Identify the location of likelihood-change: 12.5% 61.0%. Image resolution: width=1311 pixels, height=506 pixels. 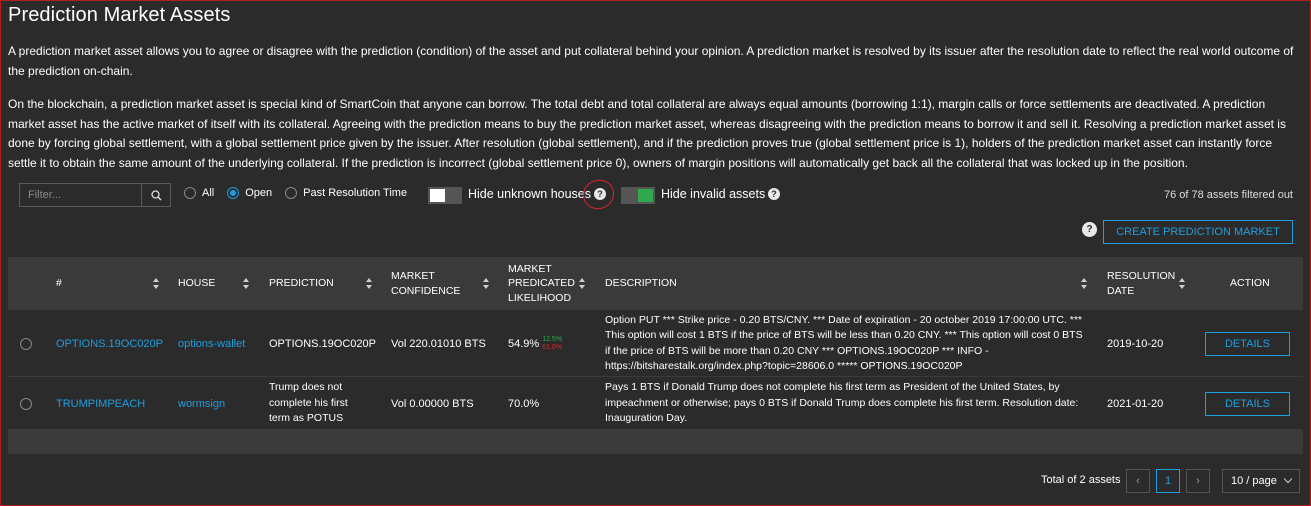
(552, 344).